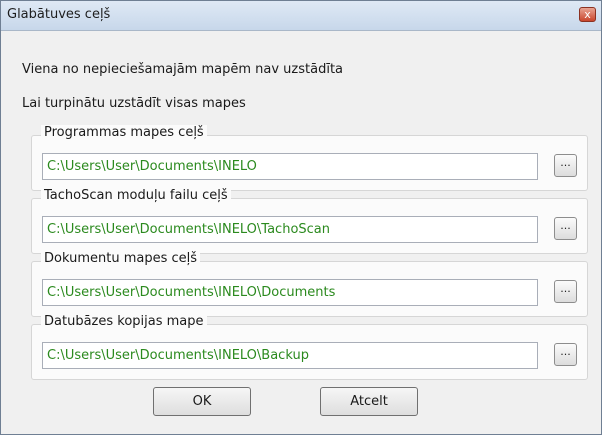  I want to click on ok-button: OK, so click(202, 401).